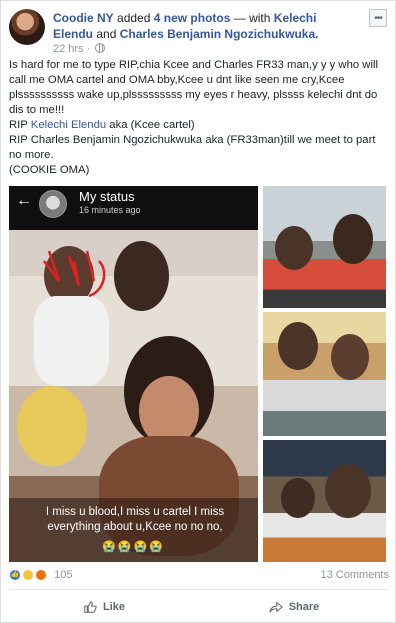  Describe the element at coordinates (68, 125) in the screenshot. I see `tagged-kelechi-link: Kelechi Elendu` at that location.